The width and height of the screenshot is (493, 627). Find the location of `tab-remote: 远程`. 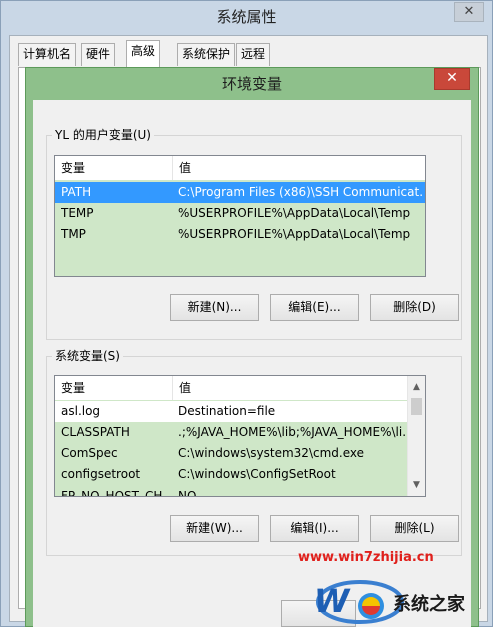

tab-remote: 远程 is located at coordinates (253, 54).